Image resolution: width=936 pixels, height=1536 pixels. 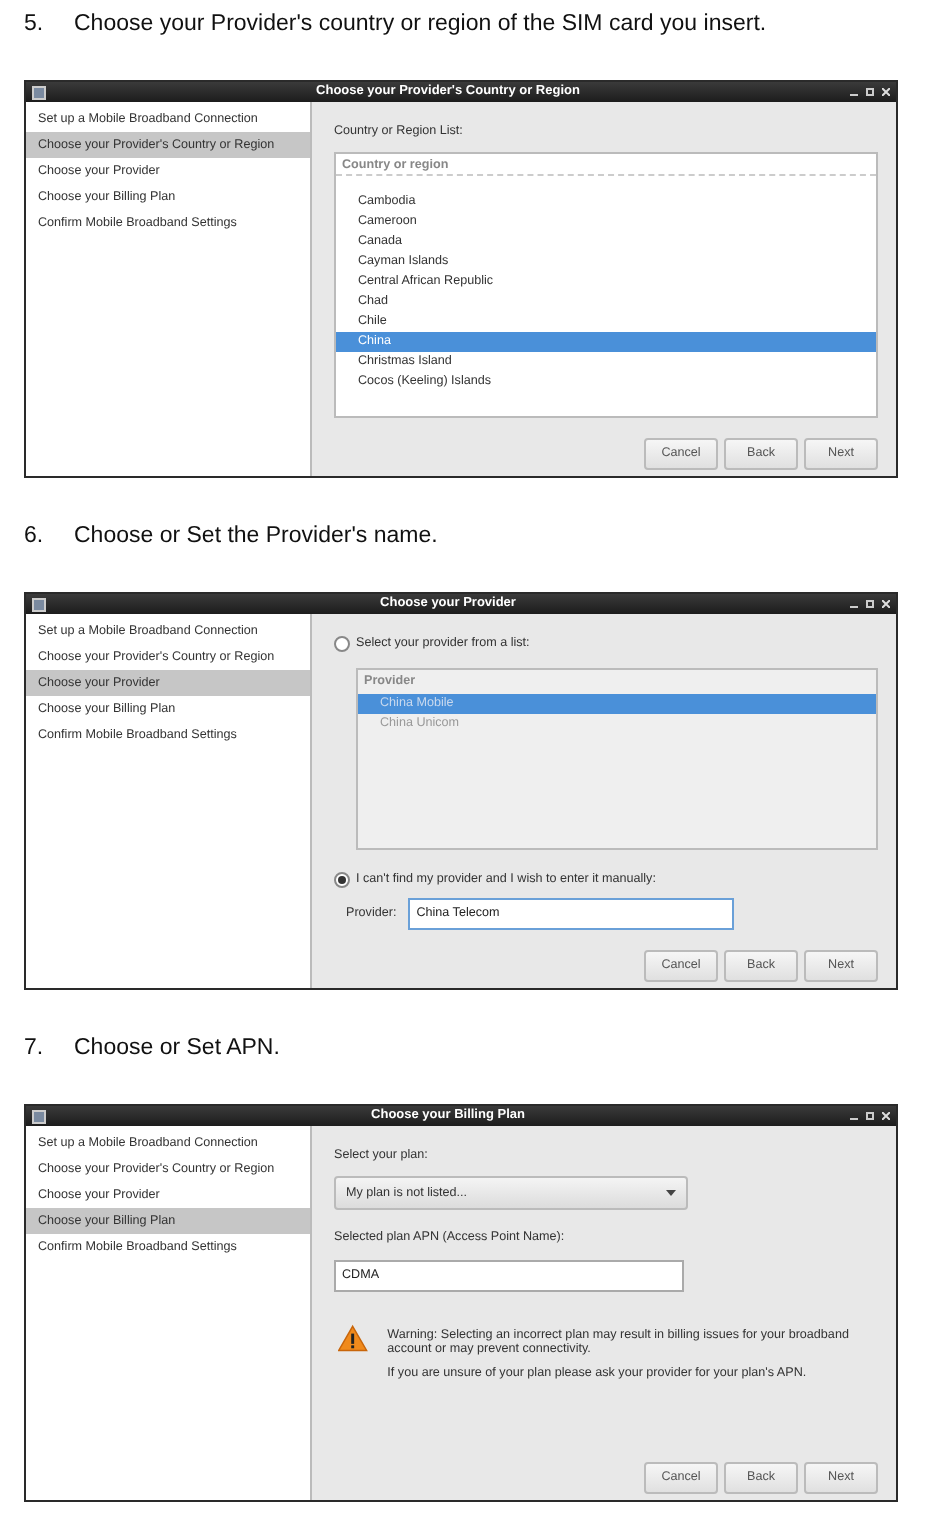 What do you see at coordinates (256, 537) in the screenshot?
I see `step-text: Choose or Set the Provider's name.` at bounding box center [256, 537].